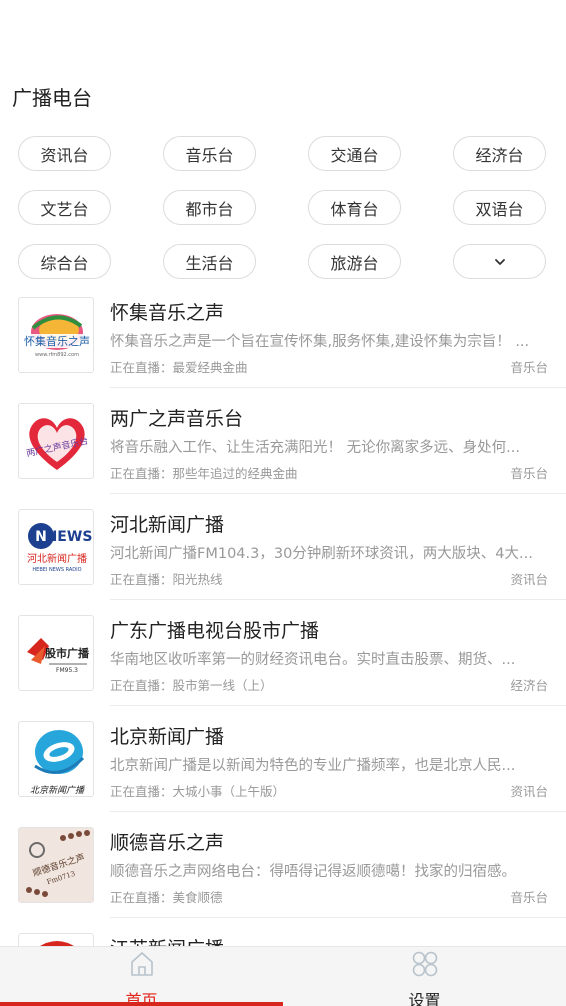 The image size is (566, 1006). Describe the element at coordinates (529, 685) in the screenshot. I see `station-category: 经济台` at that location.